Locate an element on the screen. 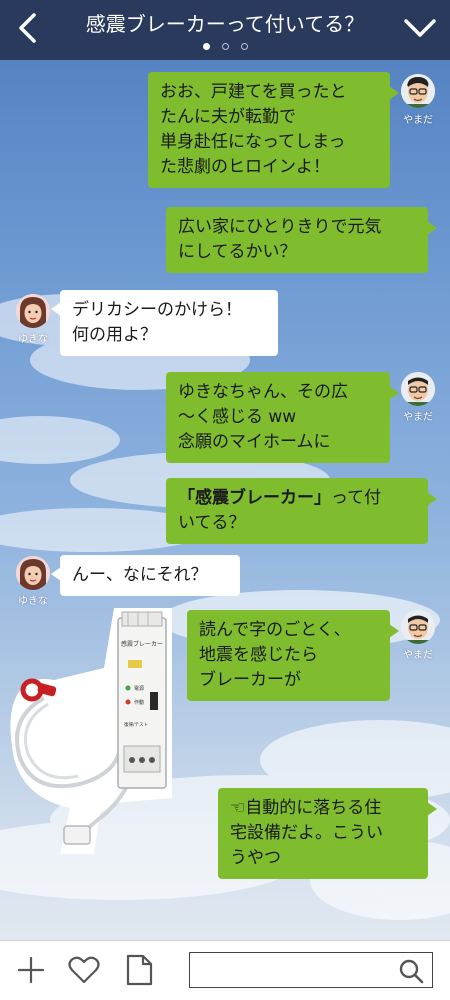  emphasized-term: 「感震ブレーカー」 is located at coordinates (254, 498).